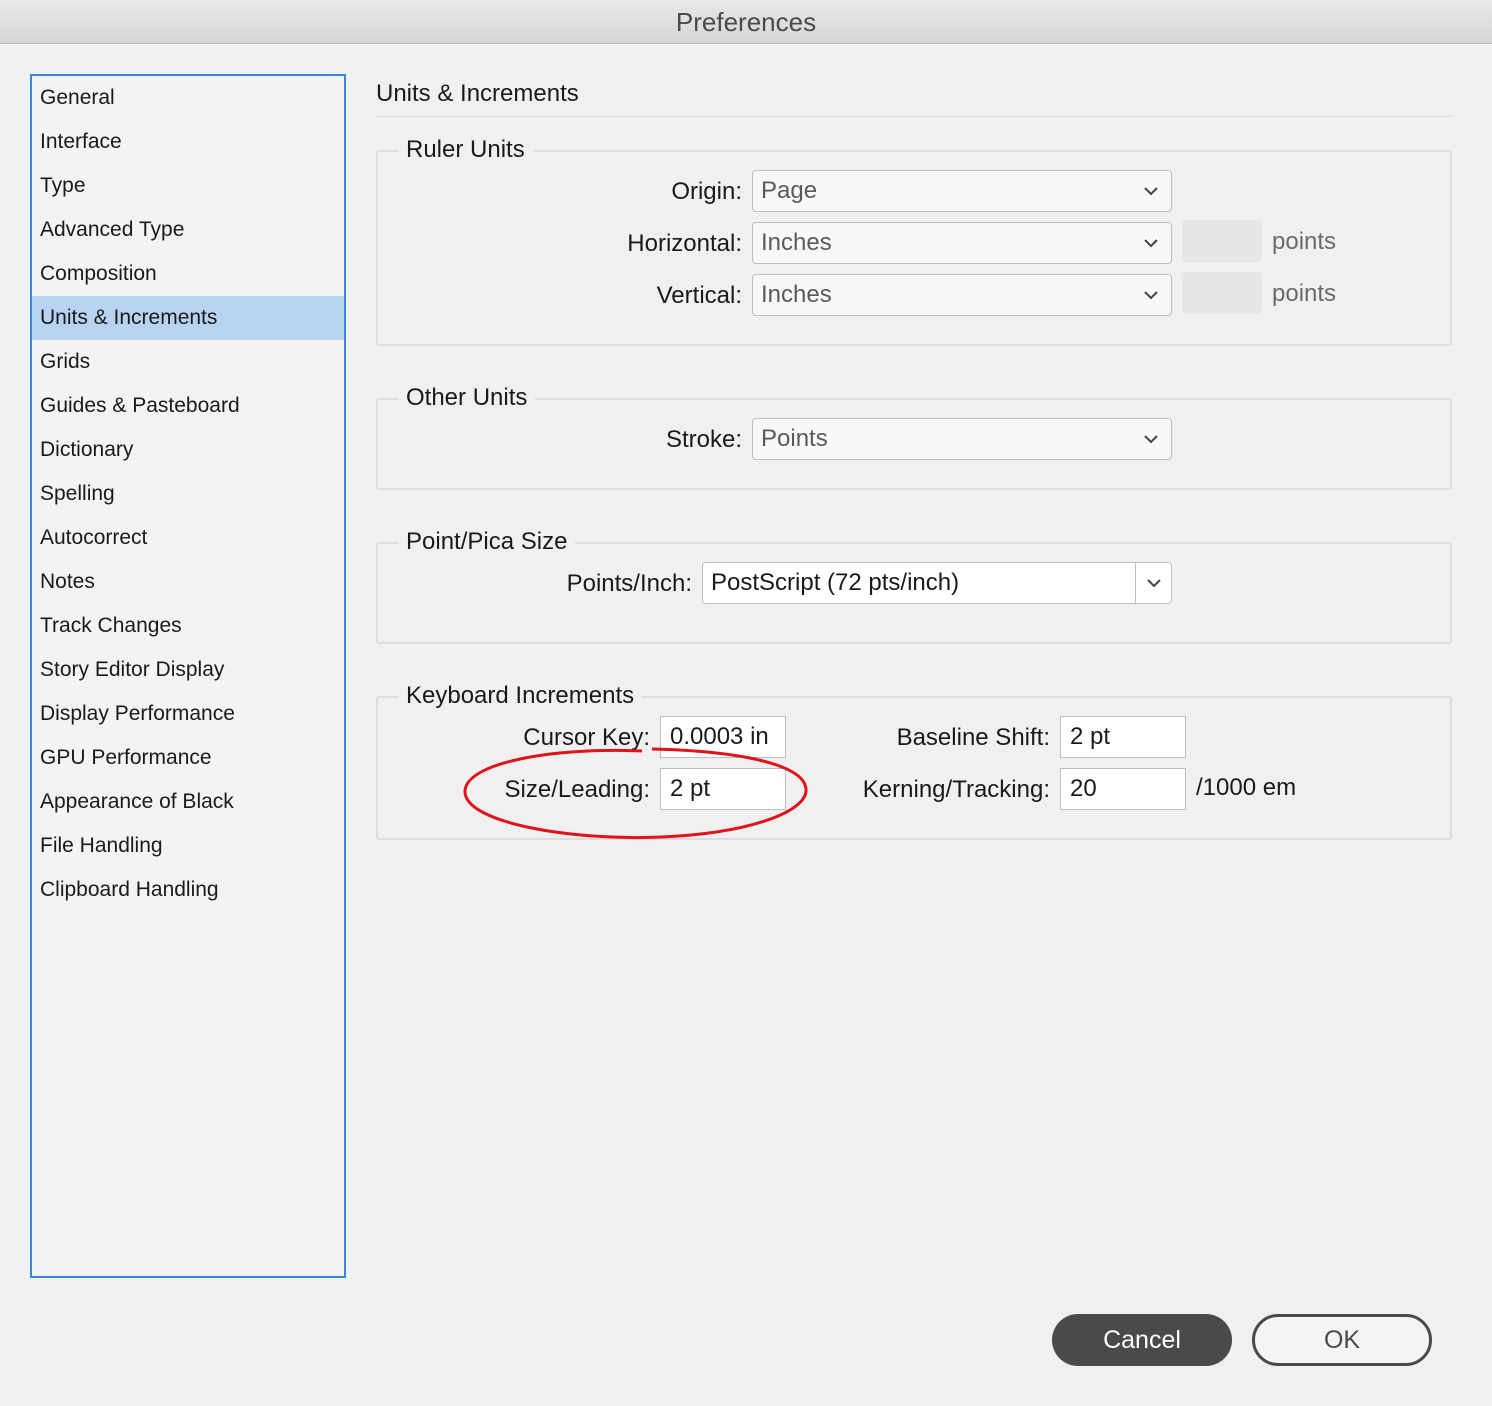 The image size is (1492, 1406). I want to click on vertical-label: Vertical:, so click(699, 295).